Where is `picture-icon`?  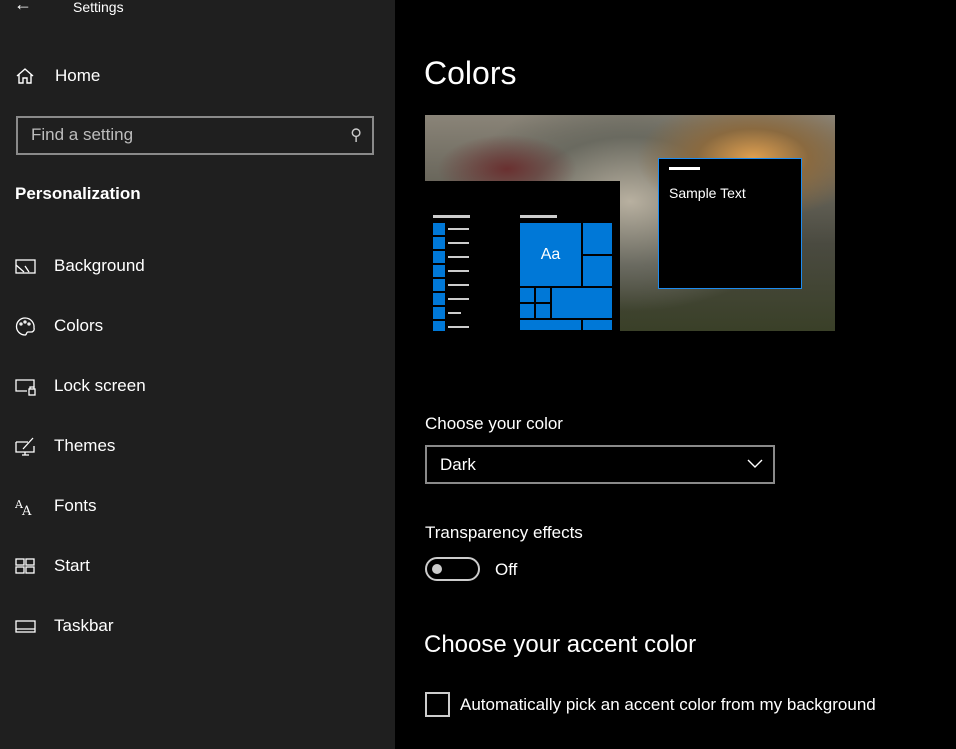
picture-icon is located at coordinates (25, 266).